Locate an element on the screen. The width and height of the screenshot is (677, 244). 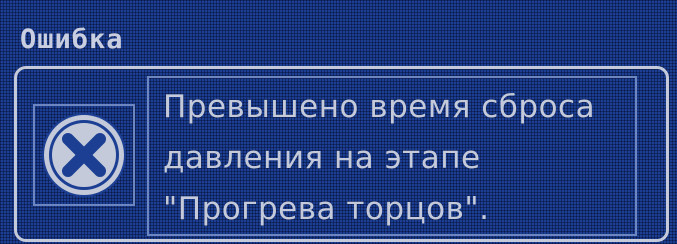
error-x-circle-icon is located at coordinates (84, 155).